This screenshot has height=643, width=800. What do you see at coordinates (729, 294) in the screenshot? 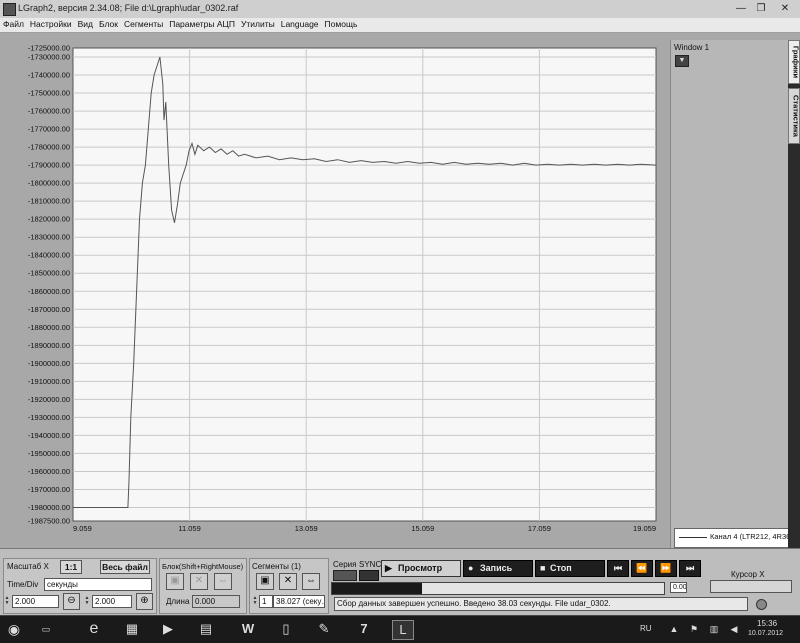
I see `window-panel: Window 1 ▼` at bounding box center [729, 294].